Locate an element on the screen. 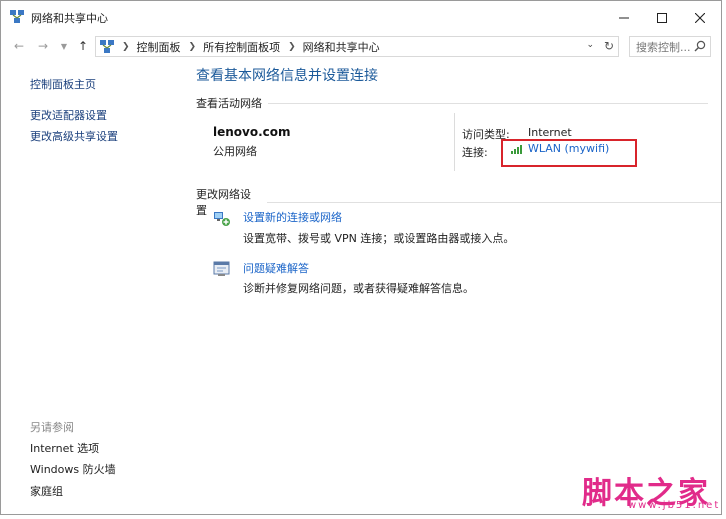 Image resolution: width=726 pixels, height=519 pixels. see-also-internet-options: Internet 选项 is located at coordinates (64, 448).